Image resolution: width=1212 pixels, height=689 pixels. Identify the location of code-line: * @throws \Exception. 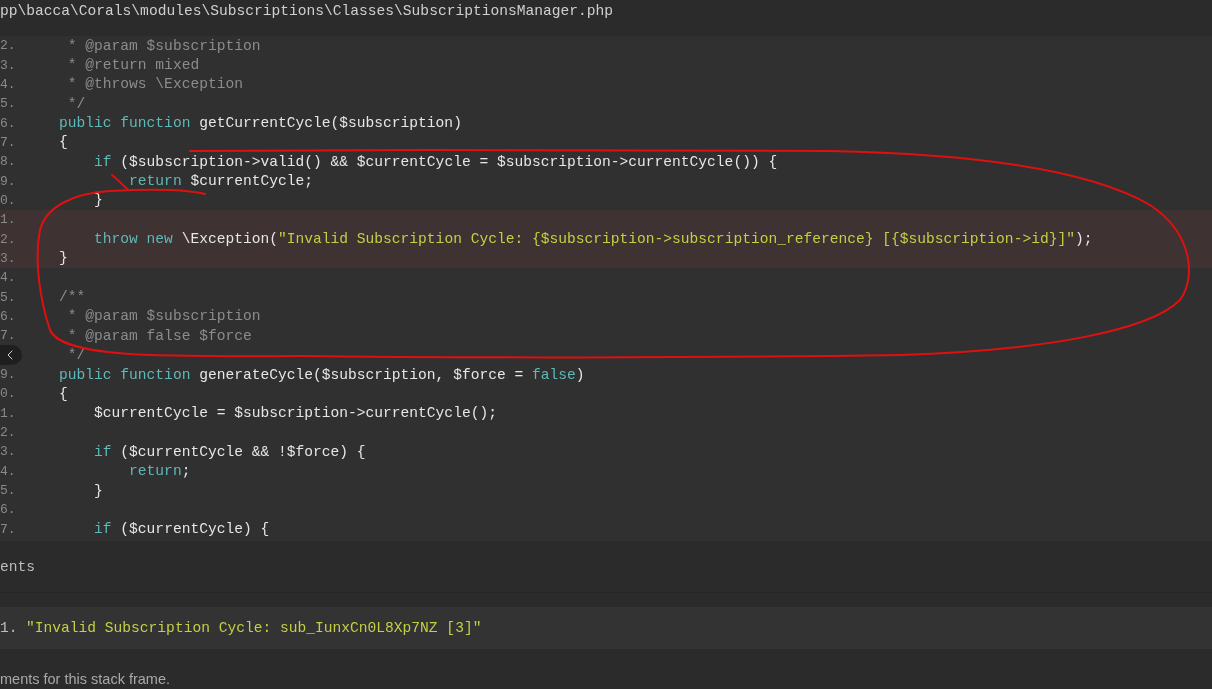
(154, 84).